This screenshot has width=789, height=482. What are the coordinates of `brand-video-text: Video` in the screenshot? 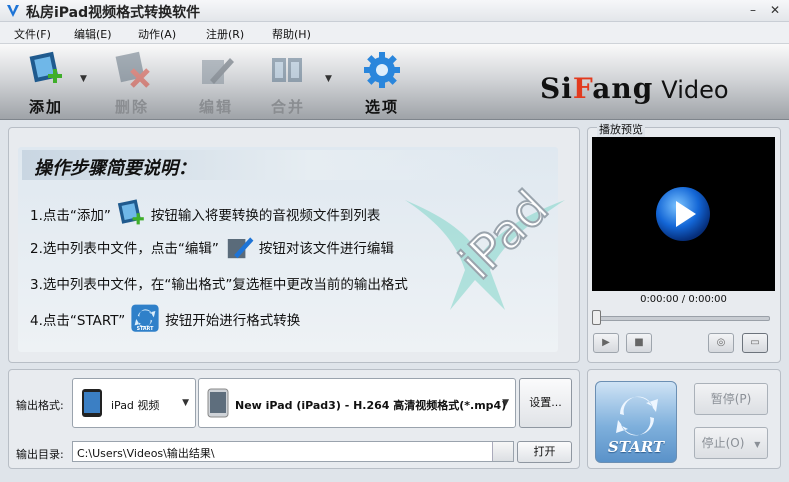 It's located at (695, 90).